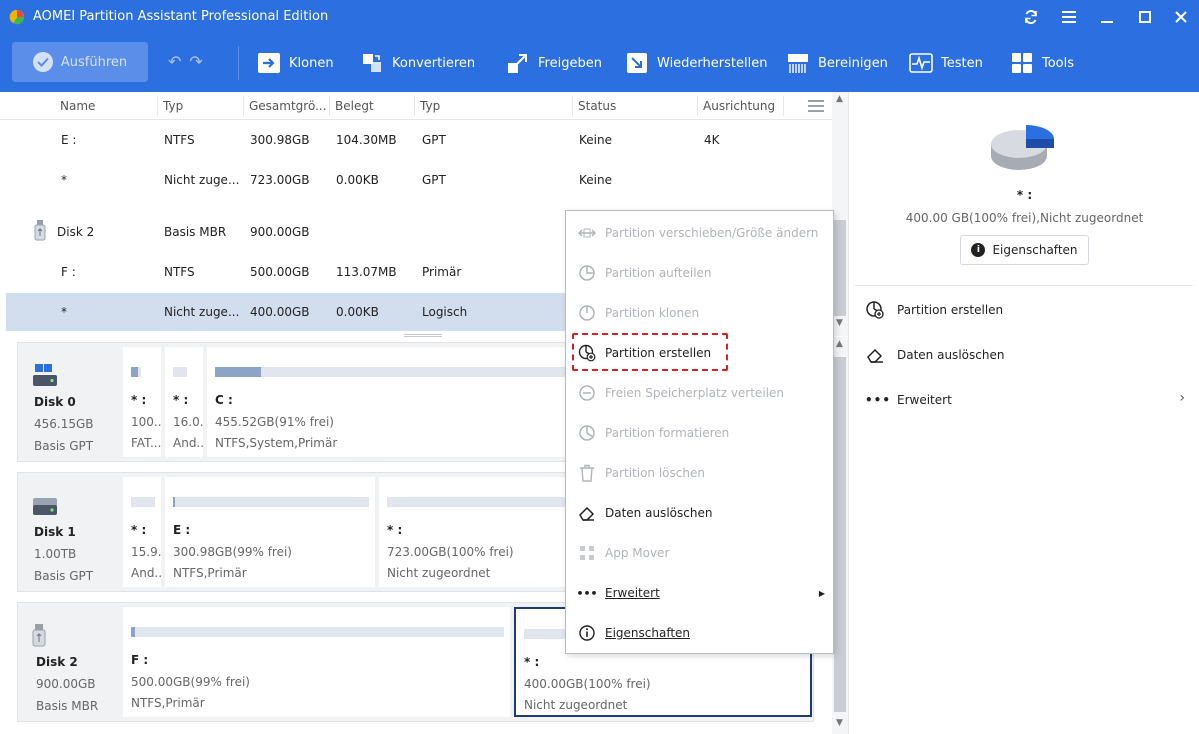 This screenshot has height=734, width=1199. I want to click on row-type: NTFS, so click(179, 272).